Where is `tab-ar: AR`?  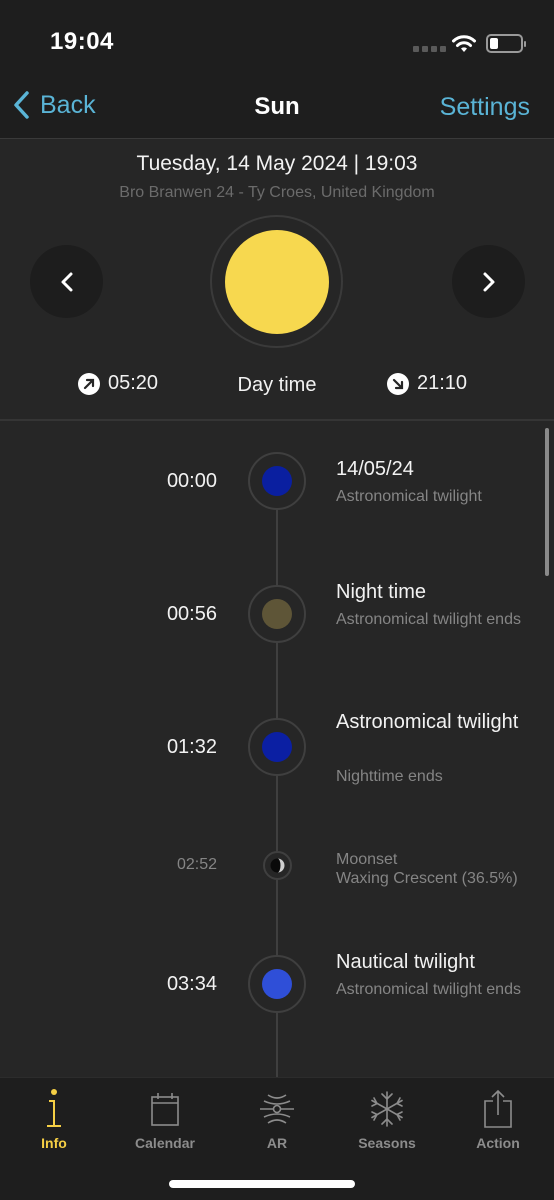 tab-ar: AR is located at coordinates (277, 1118).